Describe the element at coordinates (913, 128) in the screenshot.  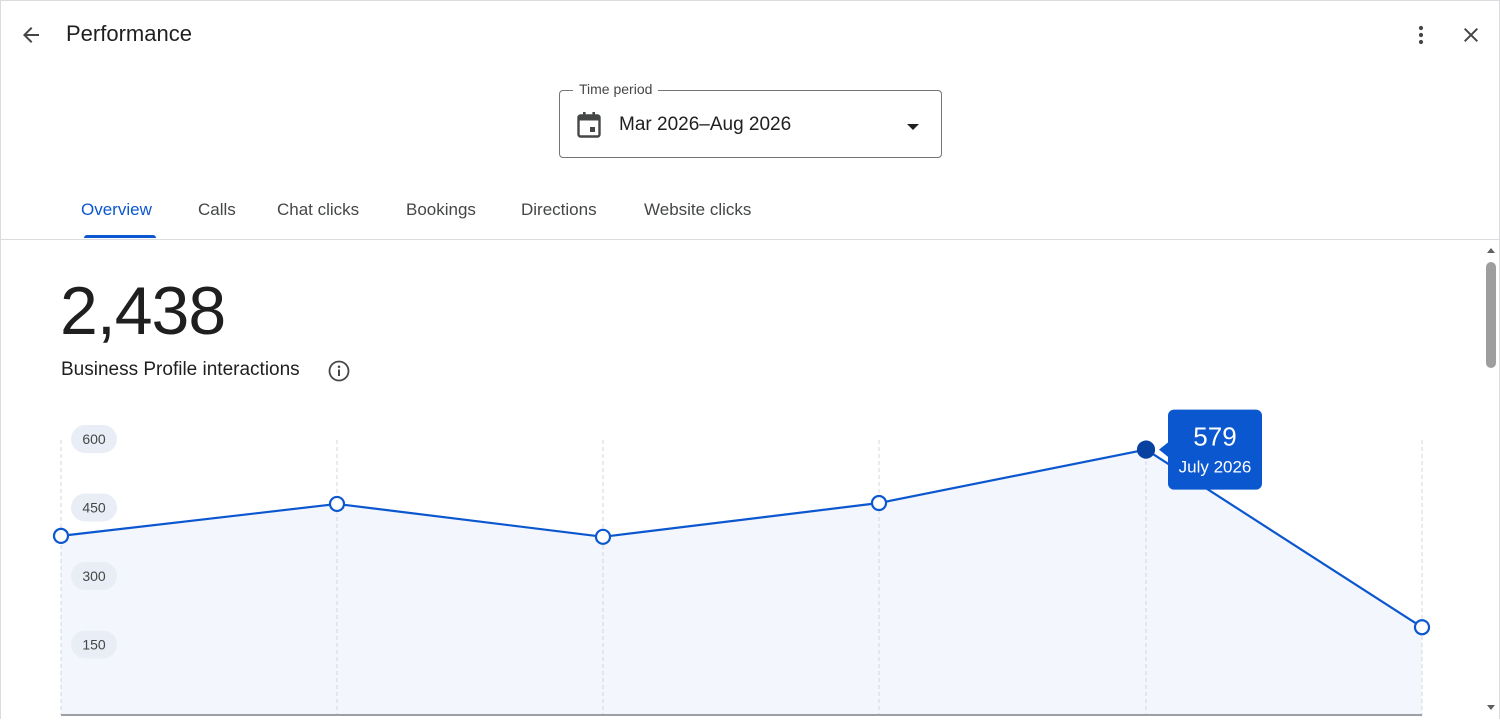
I see `dropdown-arrow-icon` at that location.